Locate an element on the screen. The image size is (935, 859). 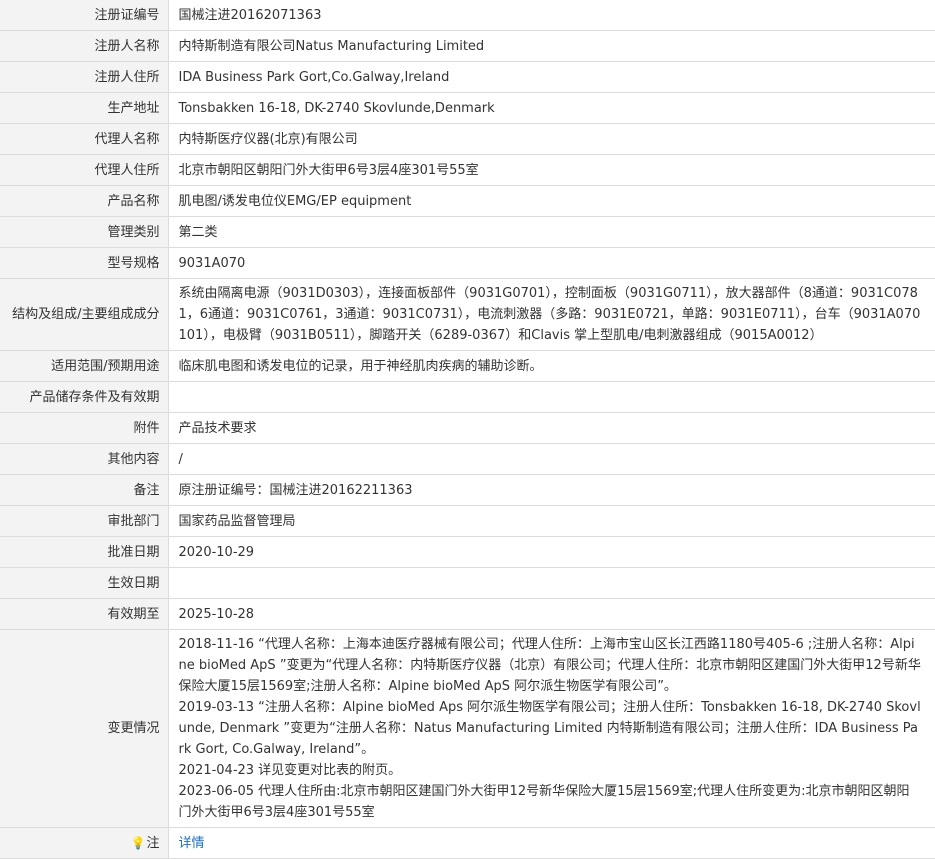
row-storage-conditions: 产品储存条件及有效期 is located at coordinates (467, 397).